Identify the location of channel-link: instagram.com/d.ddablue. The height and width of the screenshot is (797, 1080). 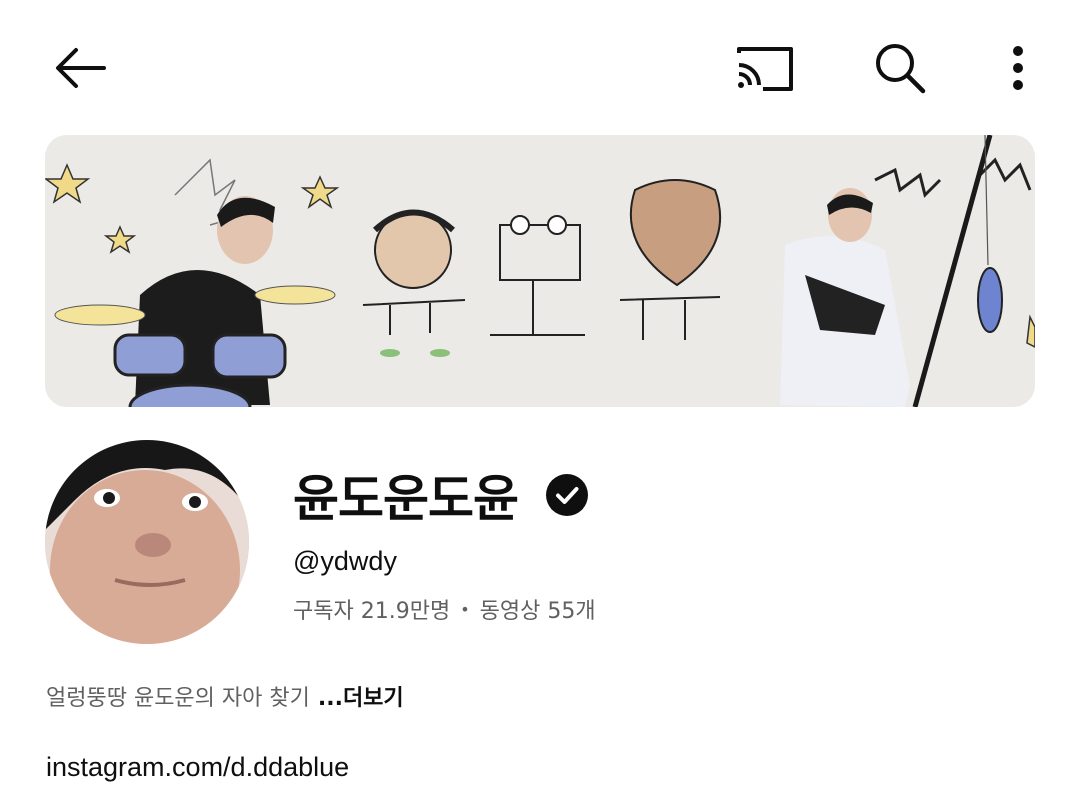
(197, 767).